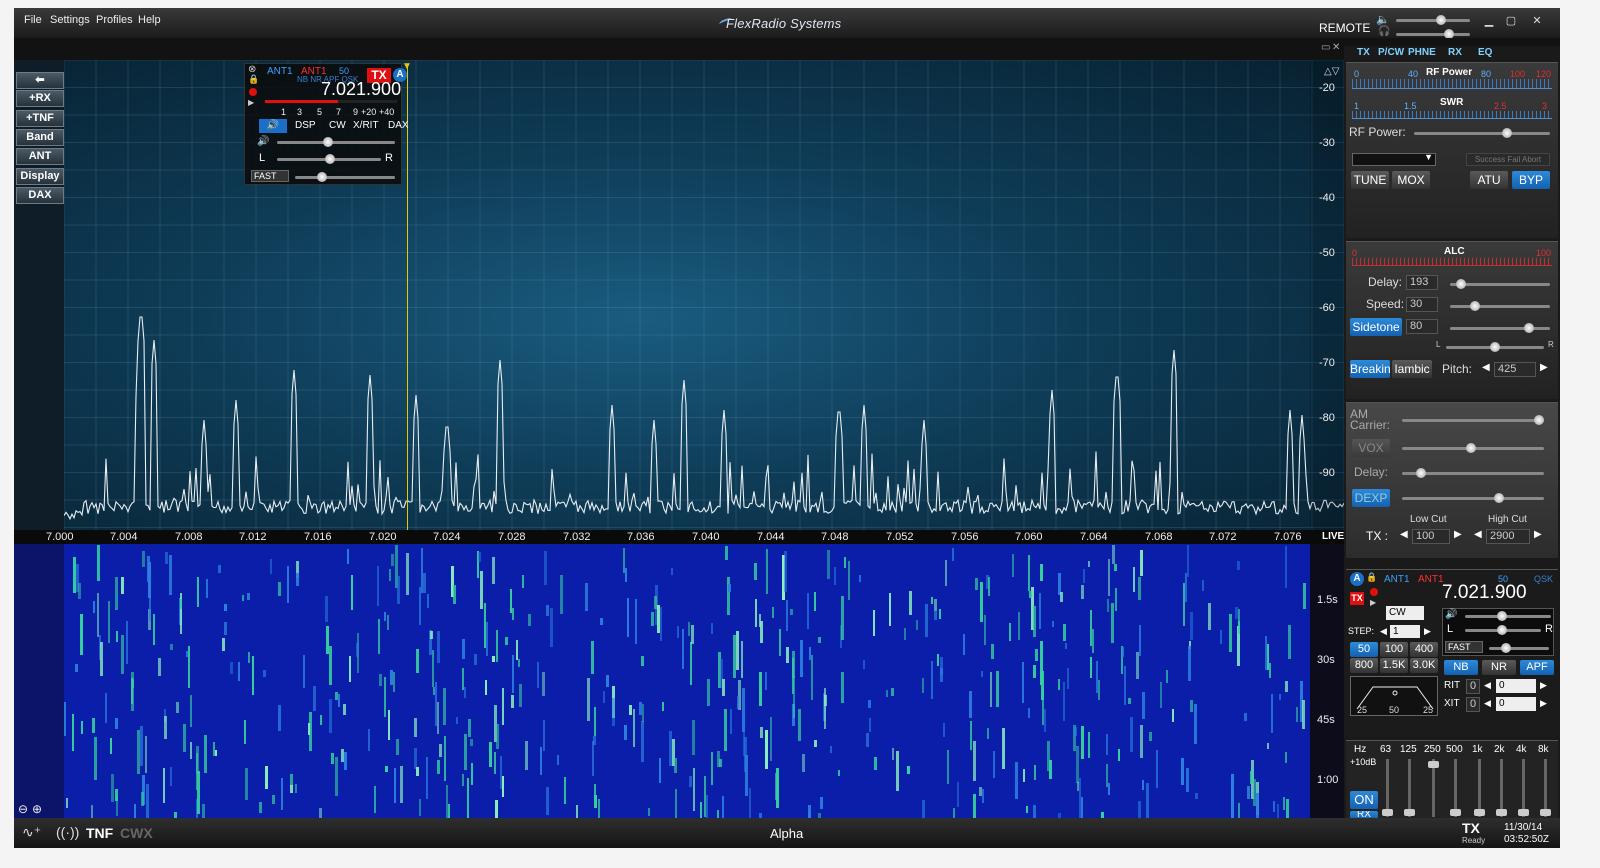 The image size is (1600, 868). Describe the element at coordinates (1478, 534) in the screenshot. I see `high-cut-down-icon: ◀` at that location.